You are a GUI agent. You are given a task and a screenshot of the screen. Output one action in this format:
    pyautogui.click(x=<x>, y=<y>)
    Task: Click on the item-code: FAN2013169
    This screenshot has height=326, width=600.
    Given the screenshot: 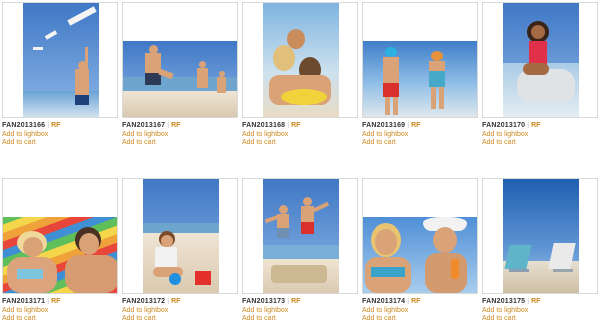 What is the action you would take?
    pyautogui.click(x=384, y=125)
    